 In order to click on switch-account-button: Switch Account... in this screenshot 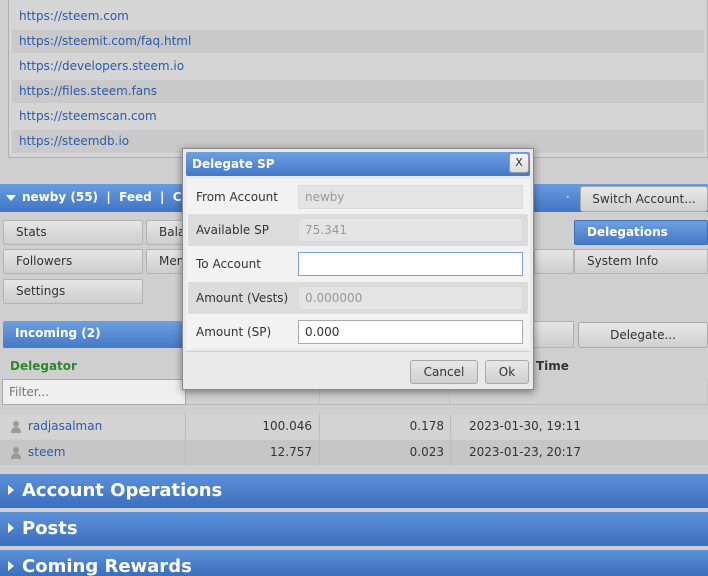, I will do `click(644, 199)`.